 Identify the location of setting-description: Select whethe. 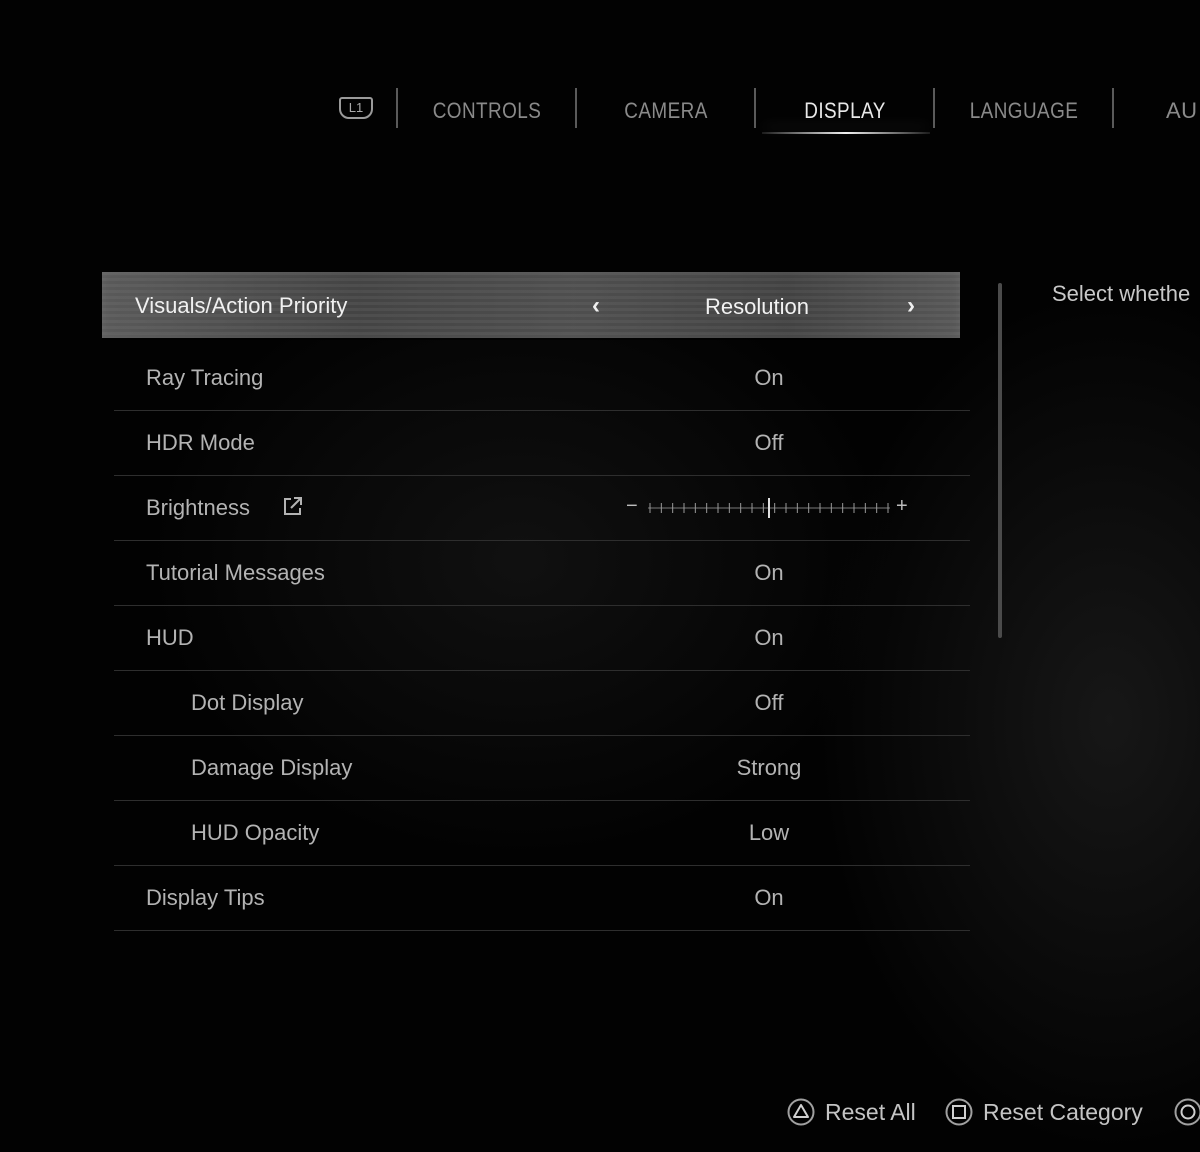
(1121, 293).